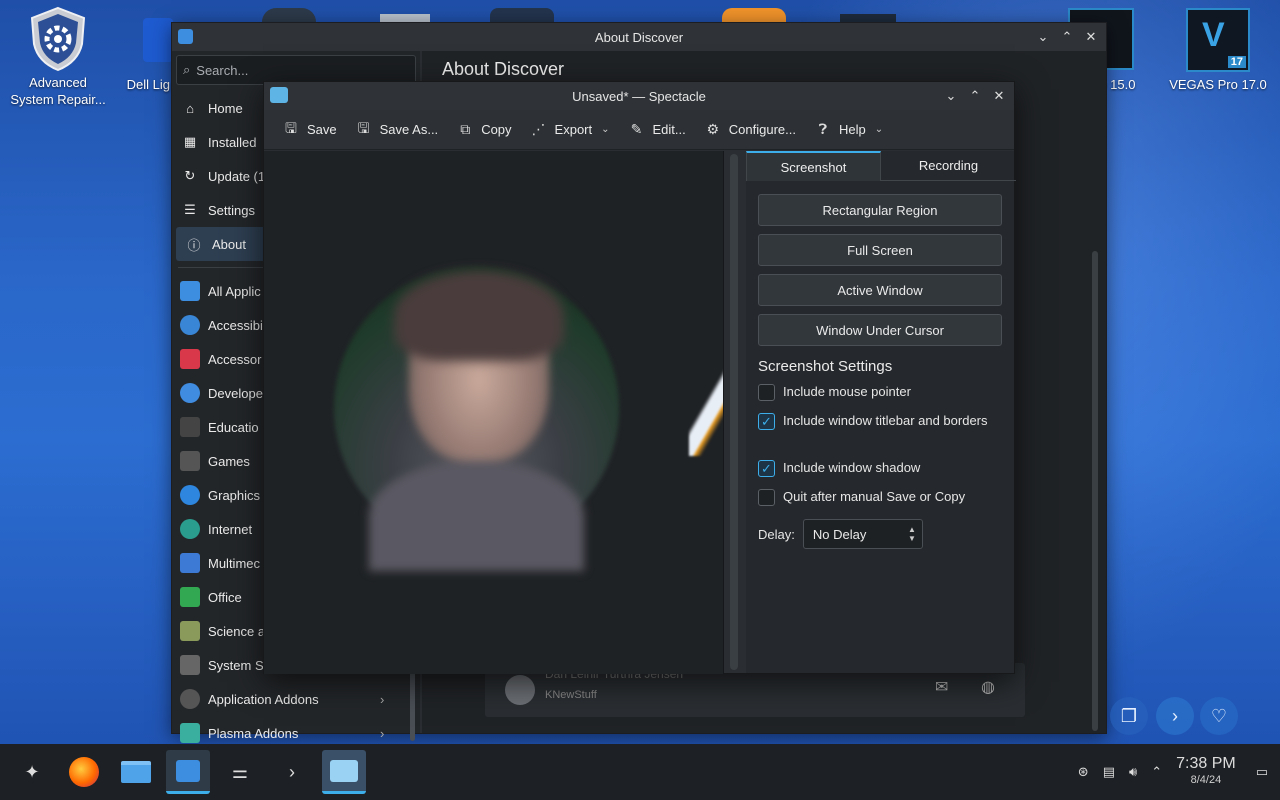 The image size is (1280, 800). What do you see at coordinates (235, 393) in the screenshot?
I see `category-label: Develope` at bounding box center [235, 393].